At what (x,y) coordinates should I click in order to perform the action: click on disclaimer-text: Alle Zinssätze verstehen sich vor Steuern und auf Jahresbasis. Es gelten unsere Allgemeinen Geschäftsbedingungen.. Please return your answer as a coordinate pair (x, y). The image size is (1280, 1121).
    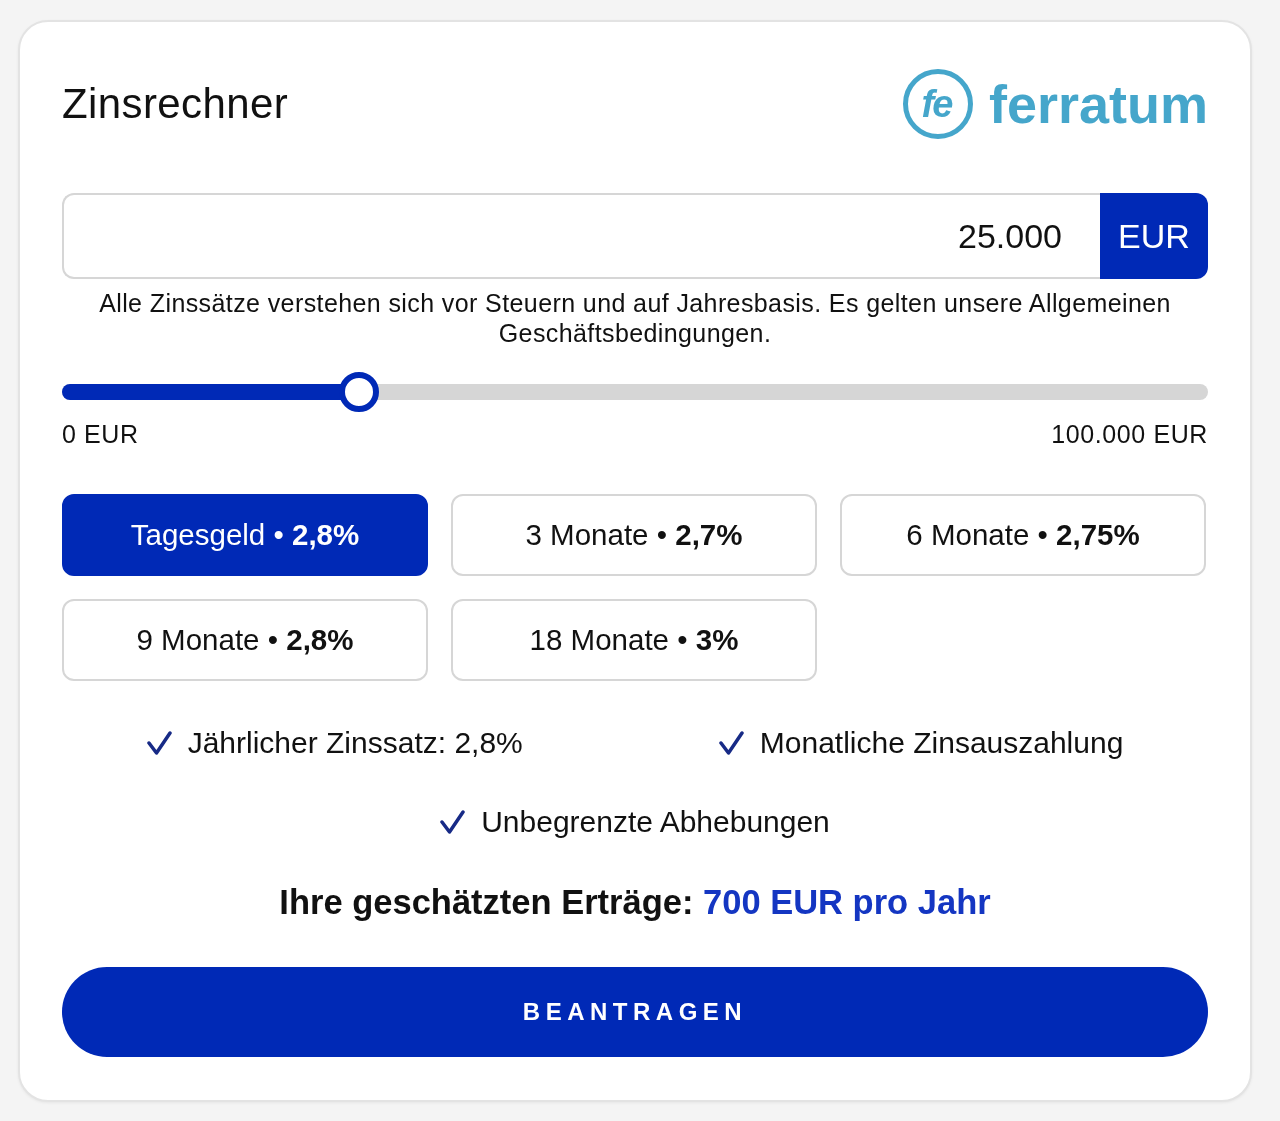
    Looking at the image, I should click on (635, 318).